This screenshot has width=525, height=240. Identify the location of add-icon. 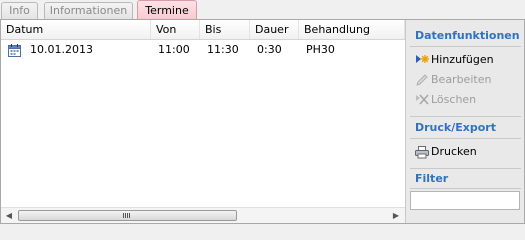
(422, 59).